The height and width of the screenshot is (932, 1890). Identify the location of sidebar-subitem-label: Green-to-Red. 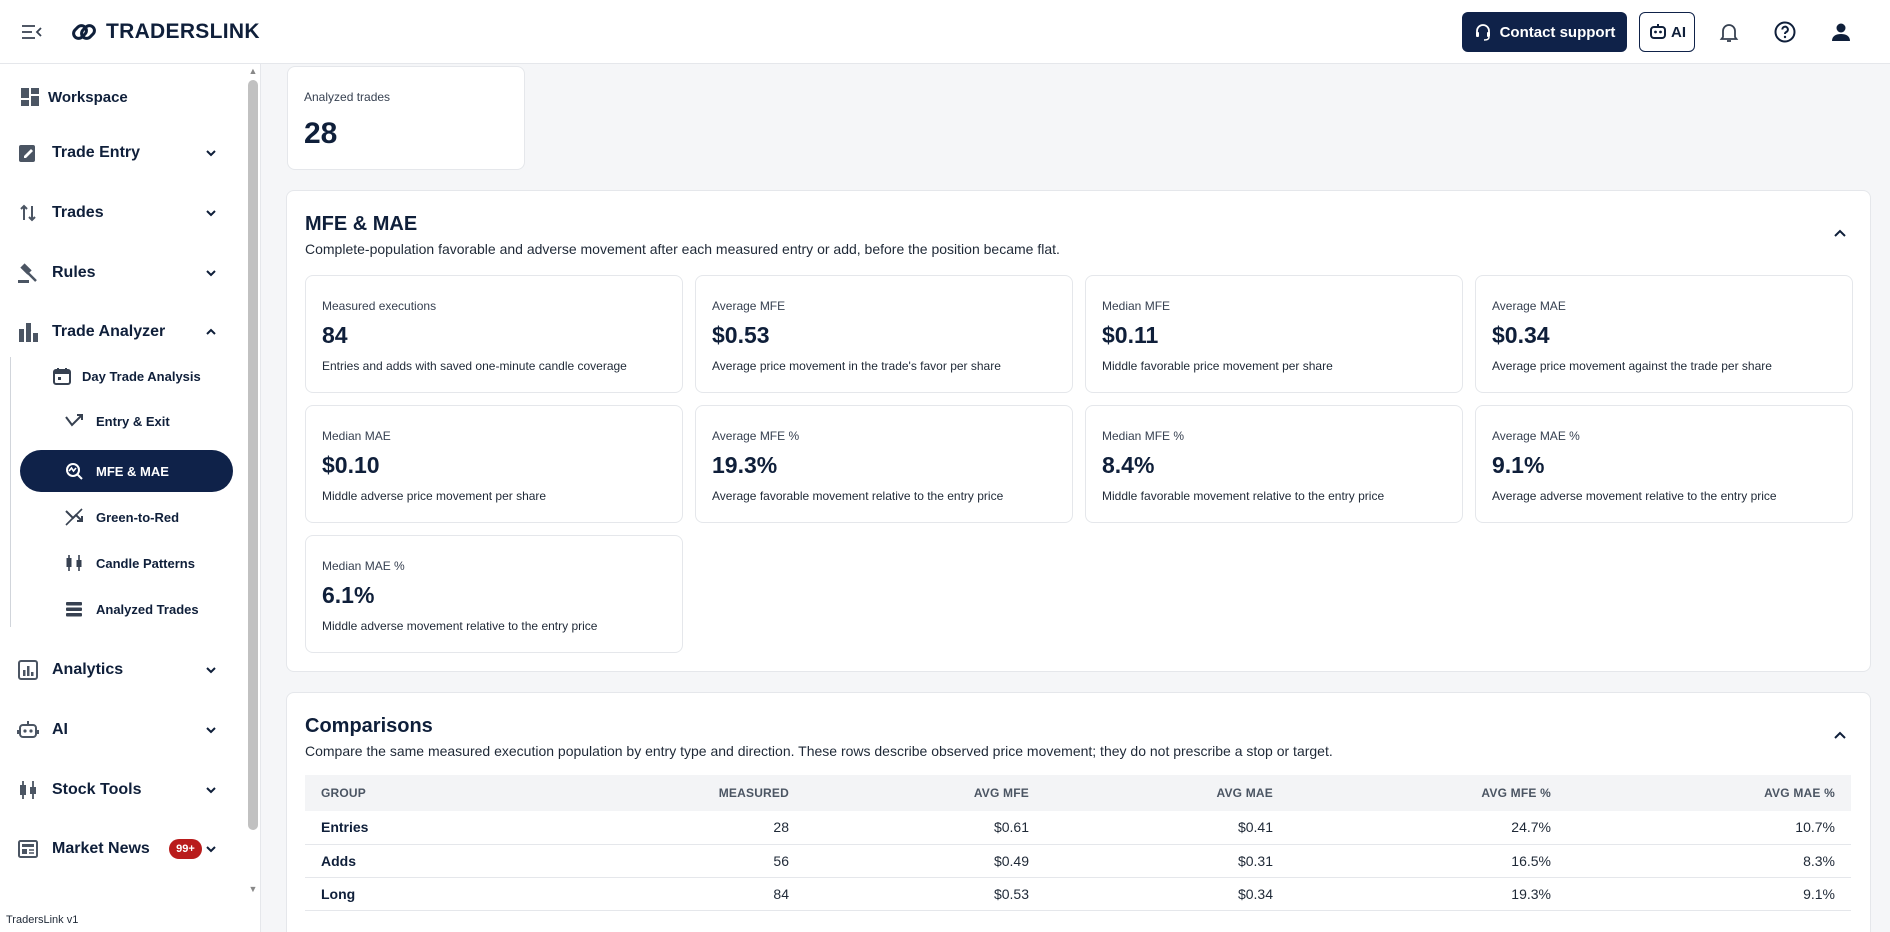
(138, 517).